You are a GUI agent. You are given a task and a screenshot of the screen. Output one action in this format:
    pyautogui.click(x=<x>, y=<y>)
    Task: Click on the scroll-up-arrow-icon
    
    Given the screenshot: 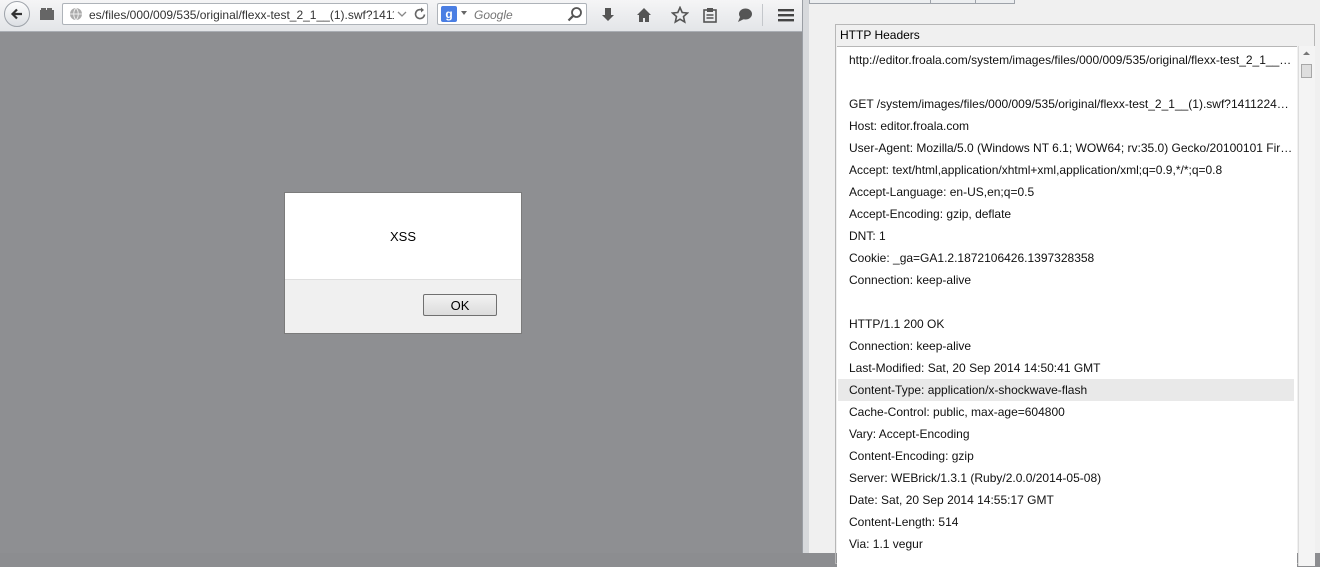 What is the action you would take?
    pyautogui.click(x=1306, y=53)
    